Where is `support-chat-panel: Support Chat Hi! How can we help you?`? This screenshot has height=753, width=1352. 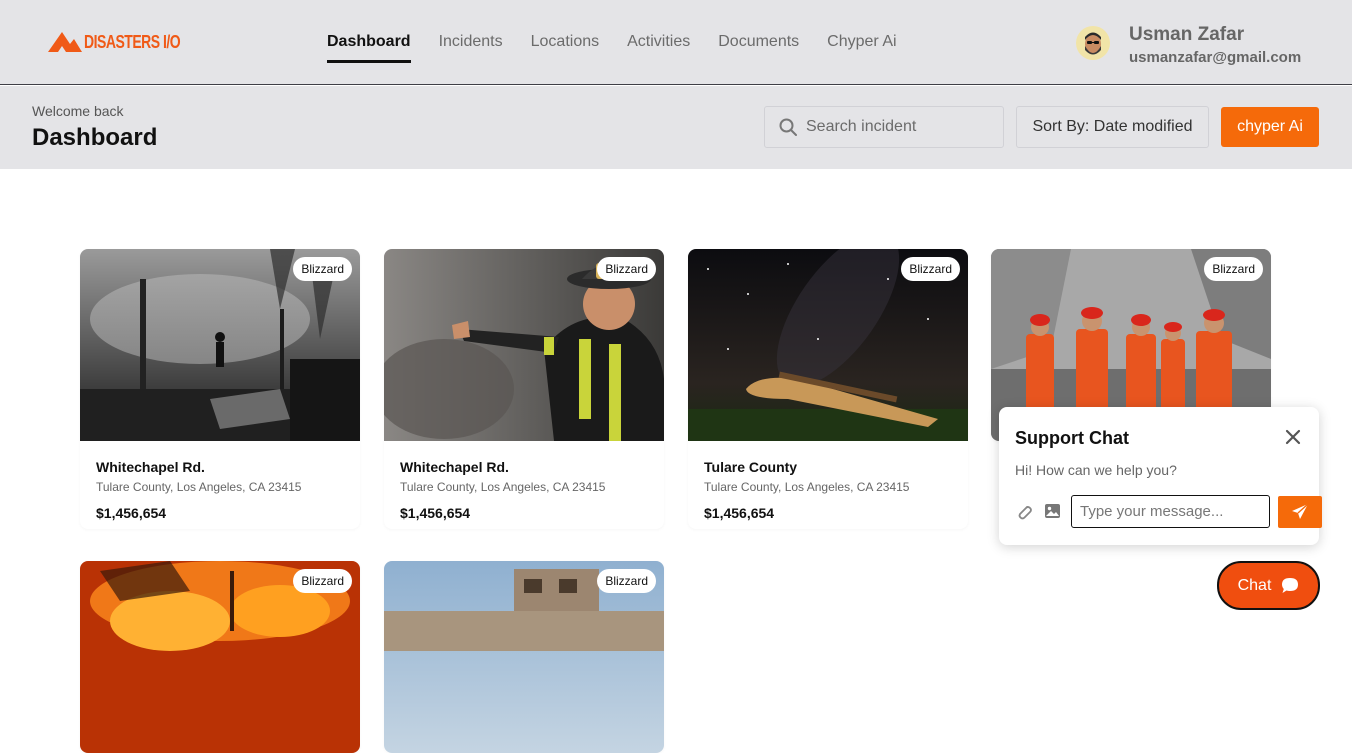 support-chat-panel: Support Chat Hi! How can we help you? is located at coordinates (1160, 476).